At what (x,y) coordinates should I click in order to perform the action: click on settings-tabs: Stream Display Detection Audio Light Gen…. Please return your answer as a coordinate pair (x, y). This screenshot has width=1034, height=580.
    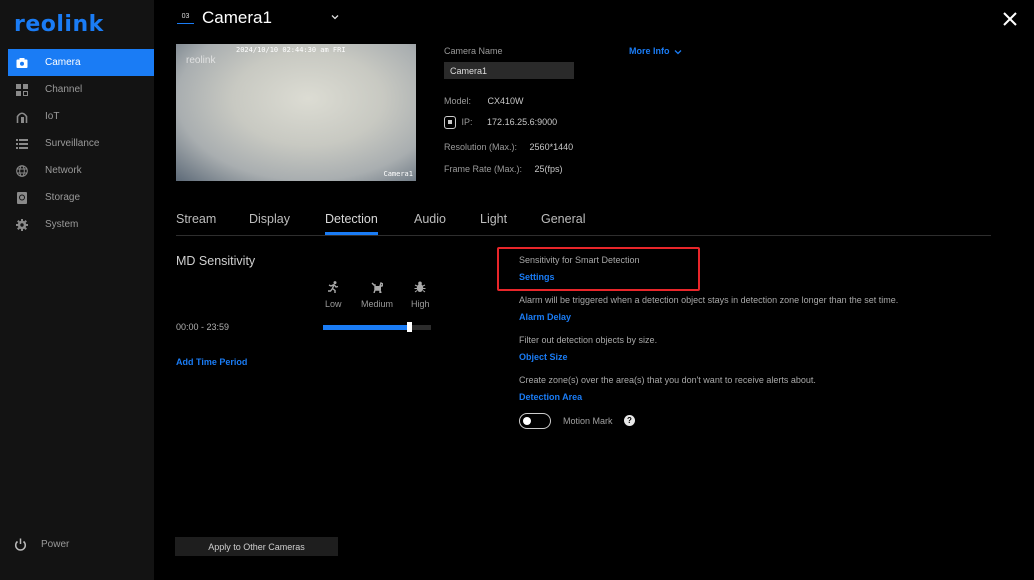
    Looking at the image, I should click on (583, 223).